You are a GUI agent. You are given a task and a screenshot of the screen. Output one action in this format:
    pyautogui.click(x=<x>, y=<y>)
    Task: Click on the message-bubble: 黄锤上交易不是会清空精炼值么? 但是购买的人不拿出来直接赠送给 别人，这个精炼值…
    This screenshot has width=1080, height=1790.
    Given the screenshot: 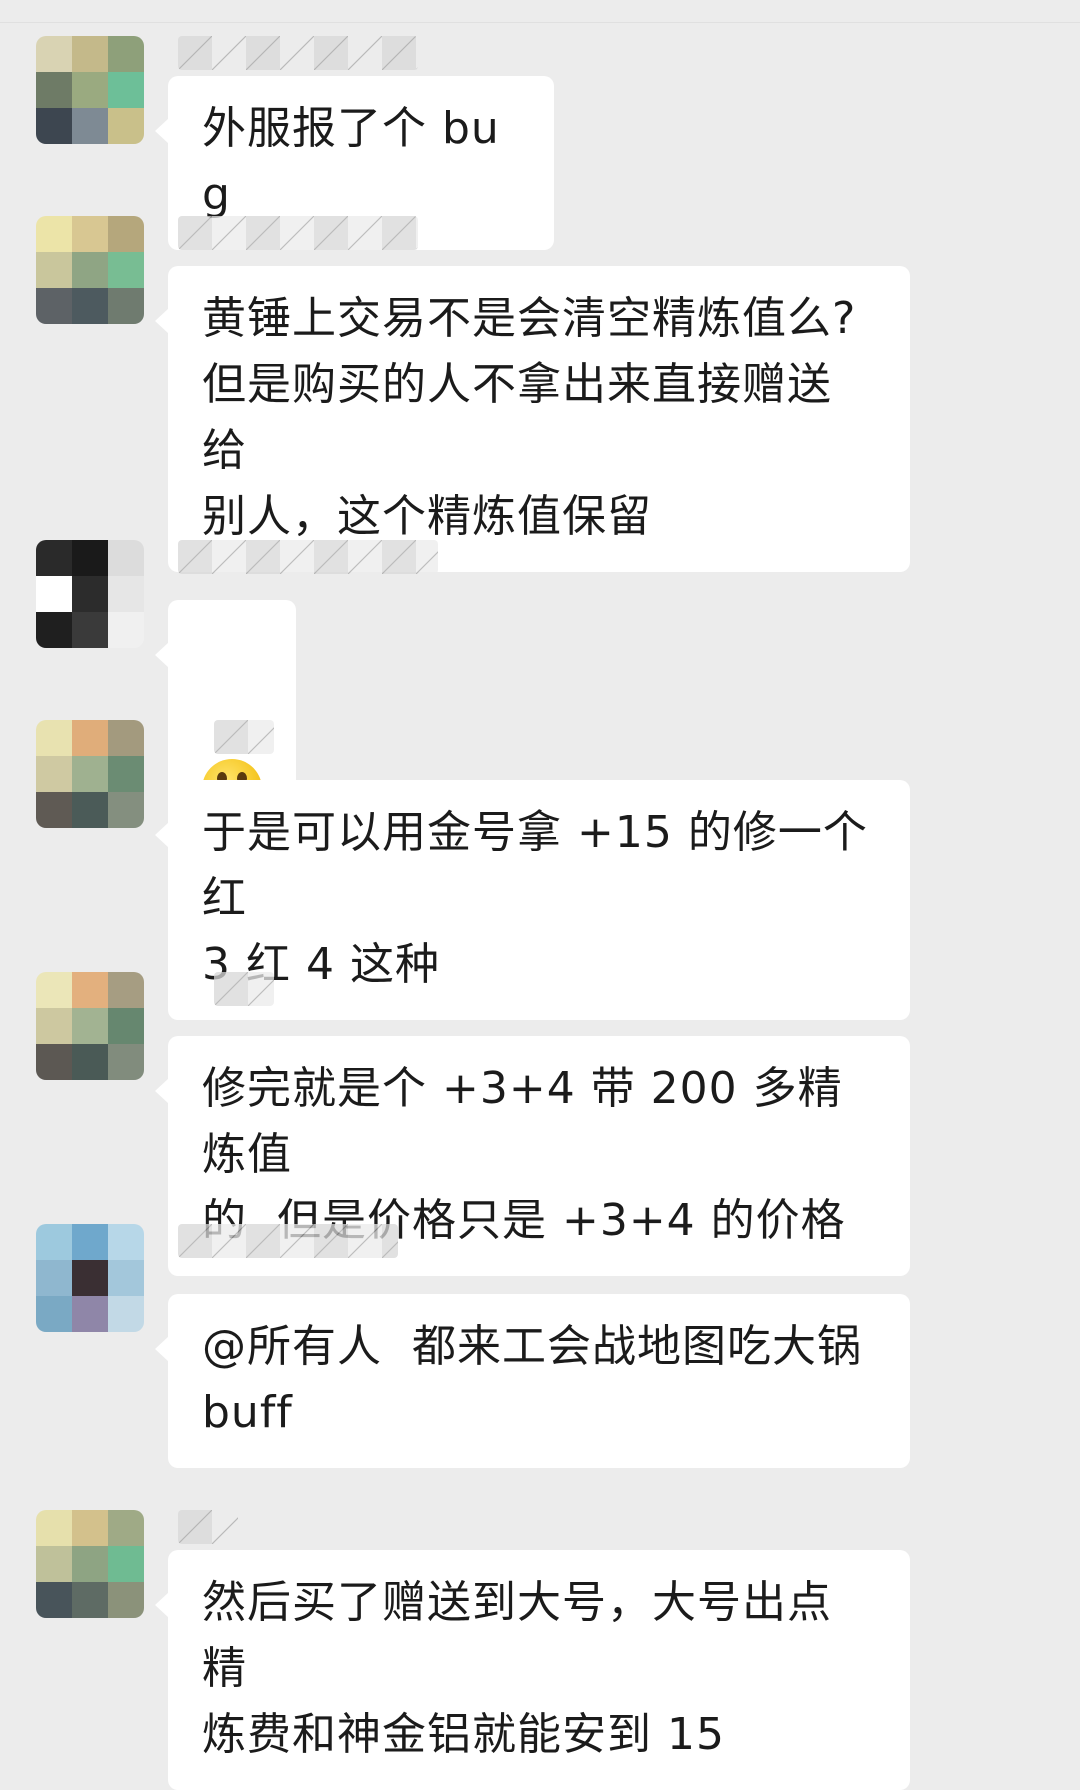 What is the action you would take?
    pyautogui.click(x=532, y=419)
    